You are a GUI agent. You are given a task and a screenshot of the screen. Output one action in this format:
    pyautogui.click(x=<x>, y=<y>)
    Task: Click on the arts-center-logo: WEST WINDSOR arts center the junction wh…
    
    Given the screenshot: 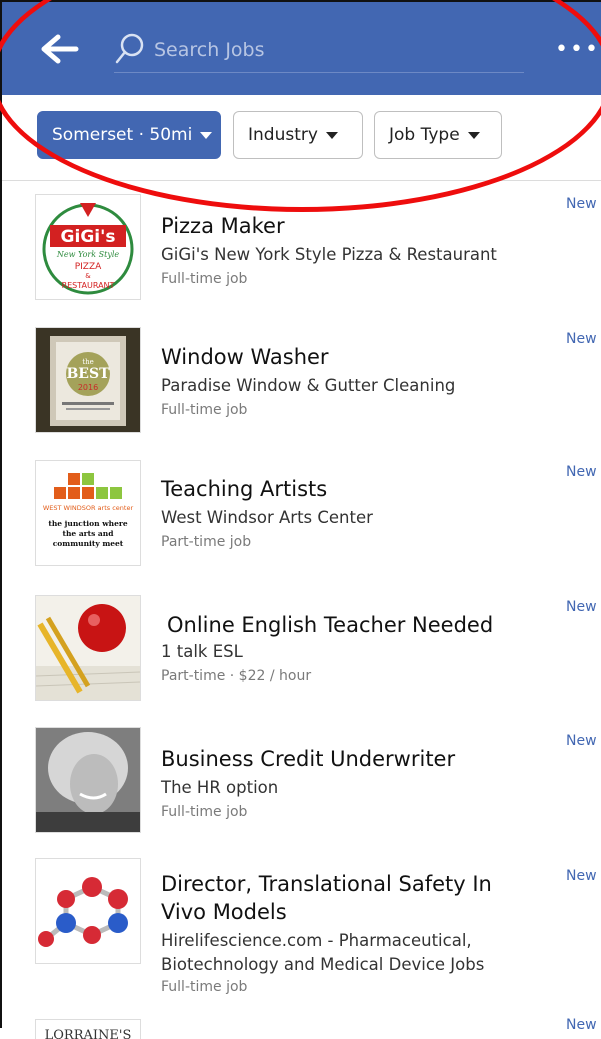 What is the action you would take?
    pyautogui.click(x=88, y=513)
    